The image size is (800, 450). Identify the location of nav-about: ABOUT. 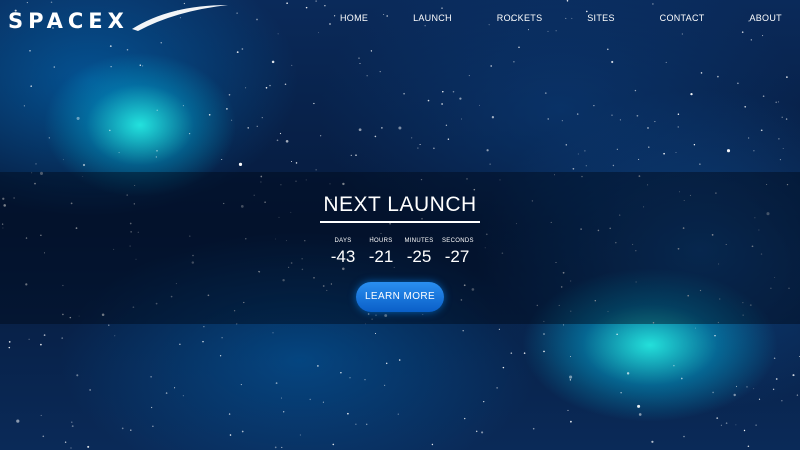
(765, 18).